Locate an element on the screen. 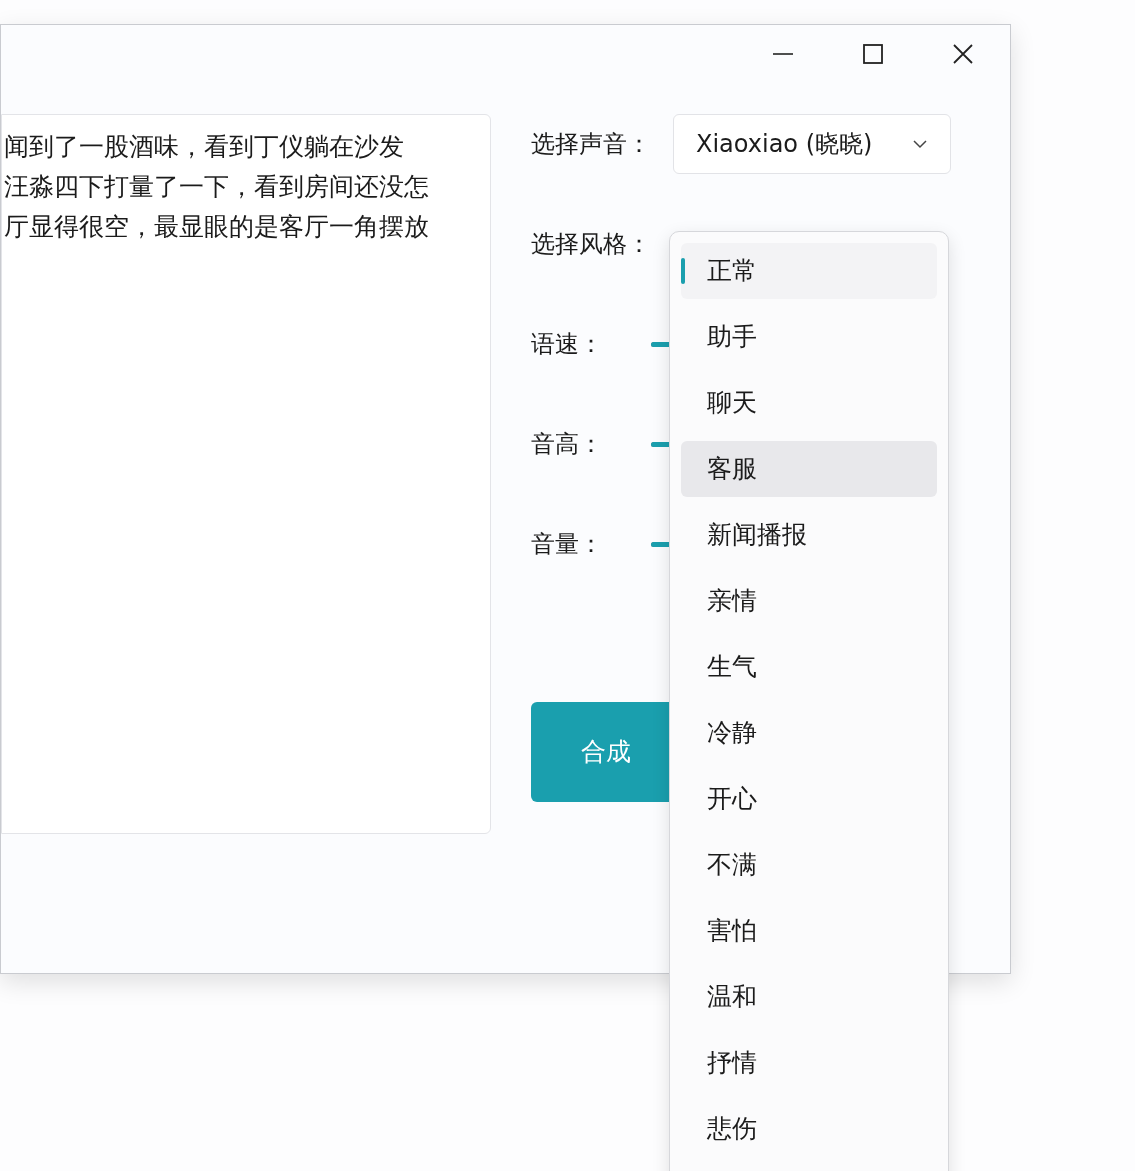 The height and width of the screenshot is (1171, 1135). selection-indicator is located at coordinates (683, 271).